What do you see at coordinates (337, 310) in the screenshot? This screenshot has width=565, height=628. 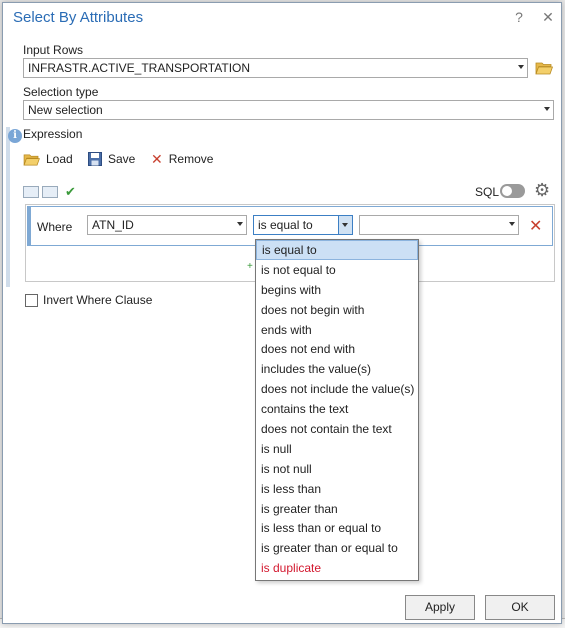 I see `operator-option: does not begin with` at bounding box center [337, 310].